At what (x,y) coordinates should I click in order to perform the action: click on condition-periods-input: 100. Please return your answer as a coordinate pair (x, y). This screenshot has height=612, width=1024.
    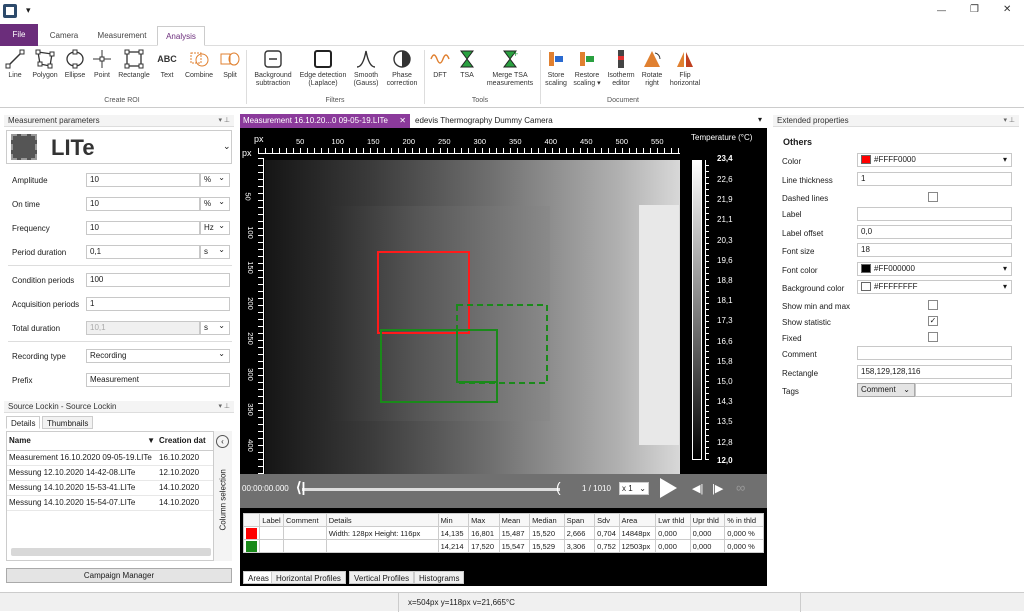
    Looking at the image, I should click on (158, 280).